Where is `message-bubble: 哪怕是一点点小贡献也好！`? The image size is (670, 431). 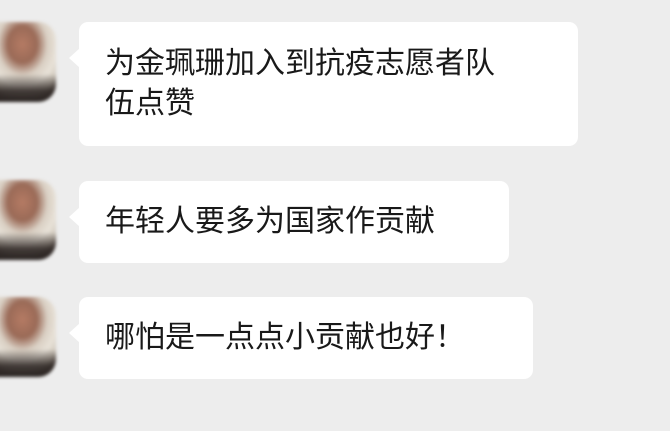
message-bubble: 哪怕是一点点小贡献也好！ is located at coordinates (301, 338).